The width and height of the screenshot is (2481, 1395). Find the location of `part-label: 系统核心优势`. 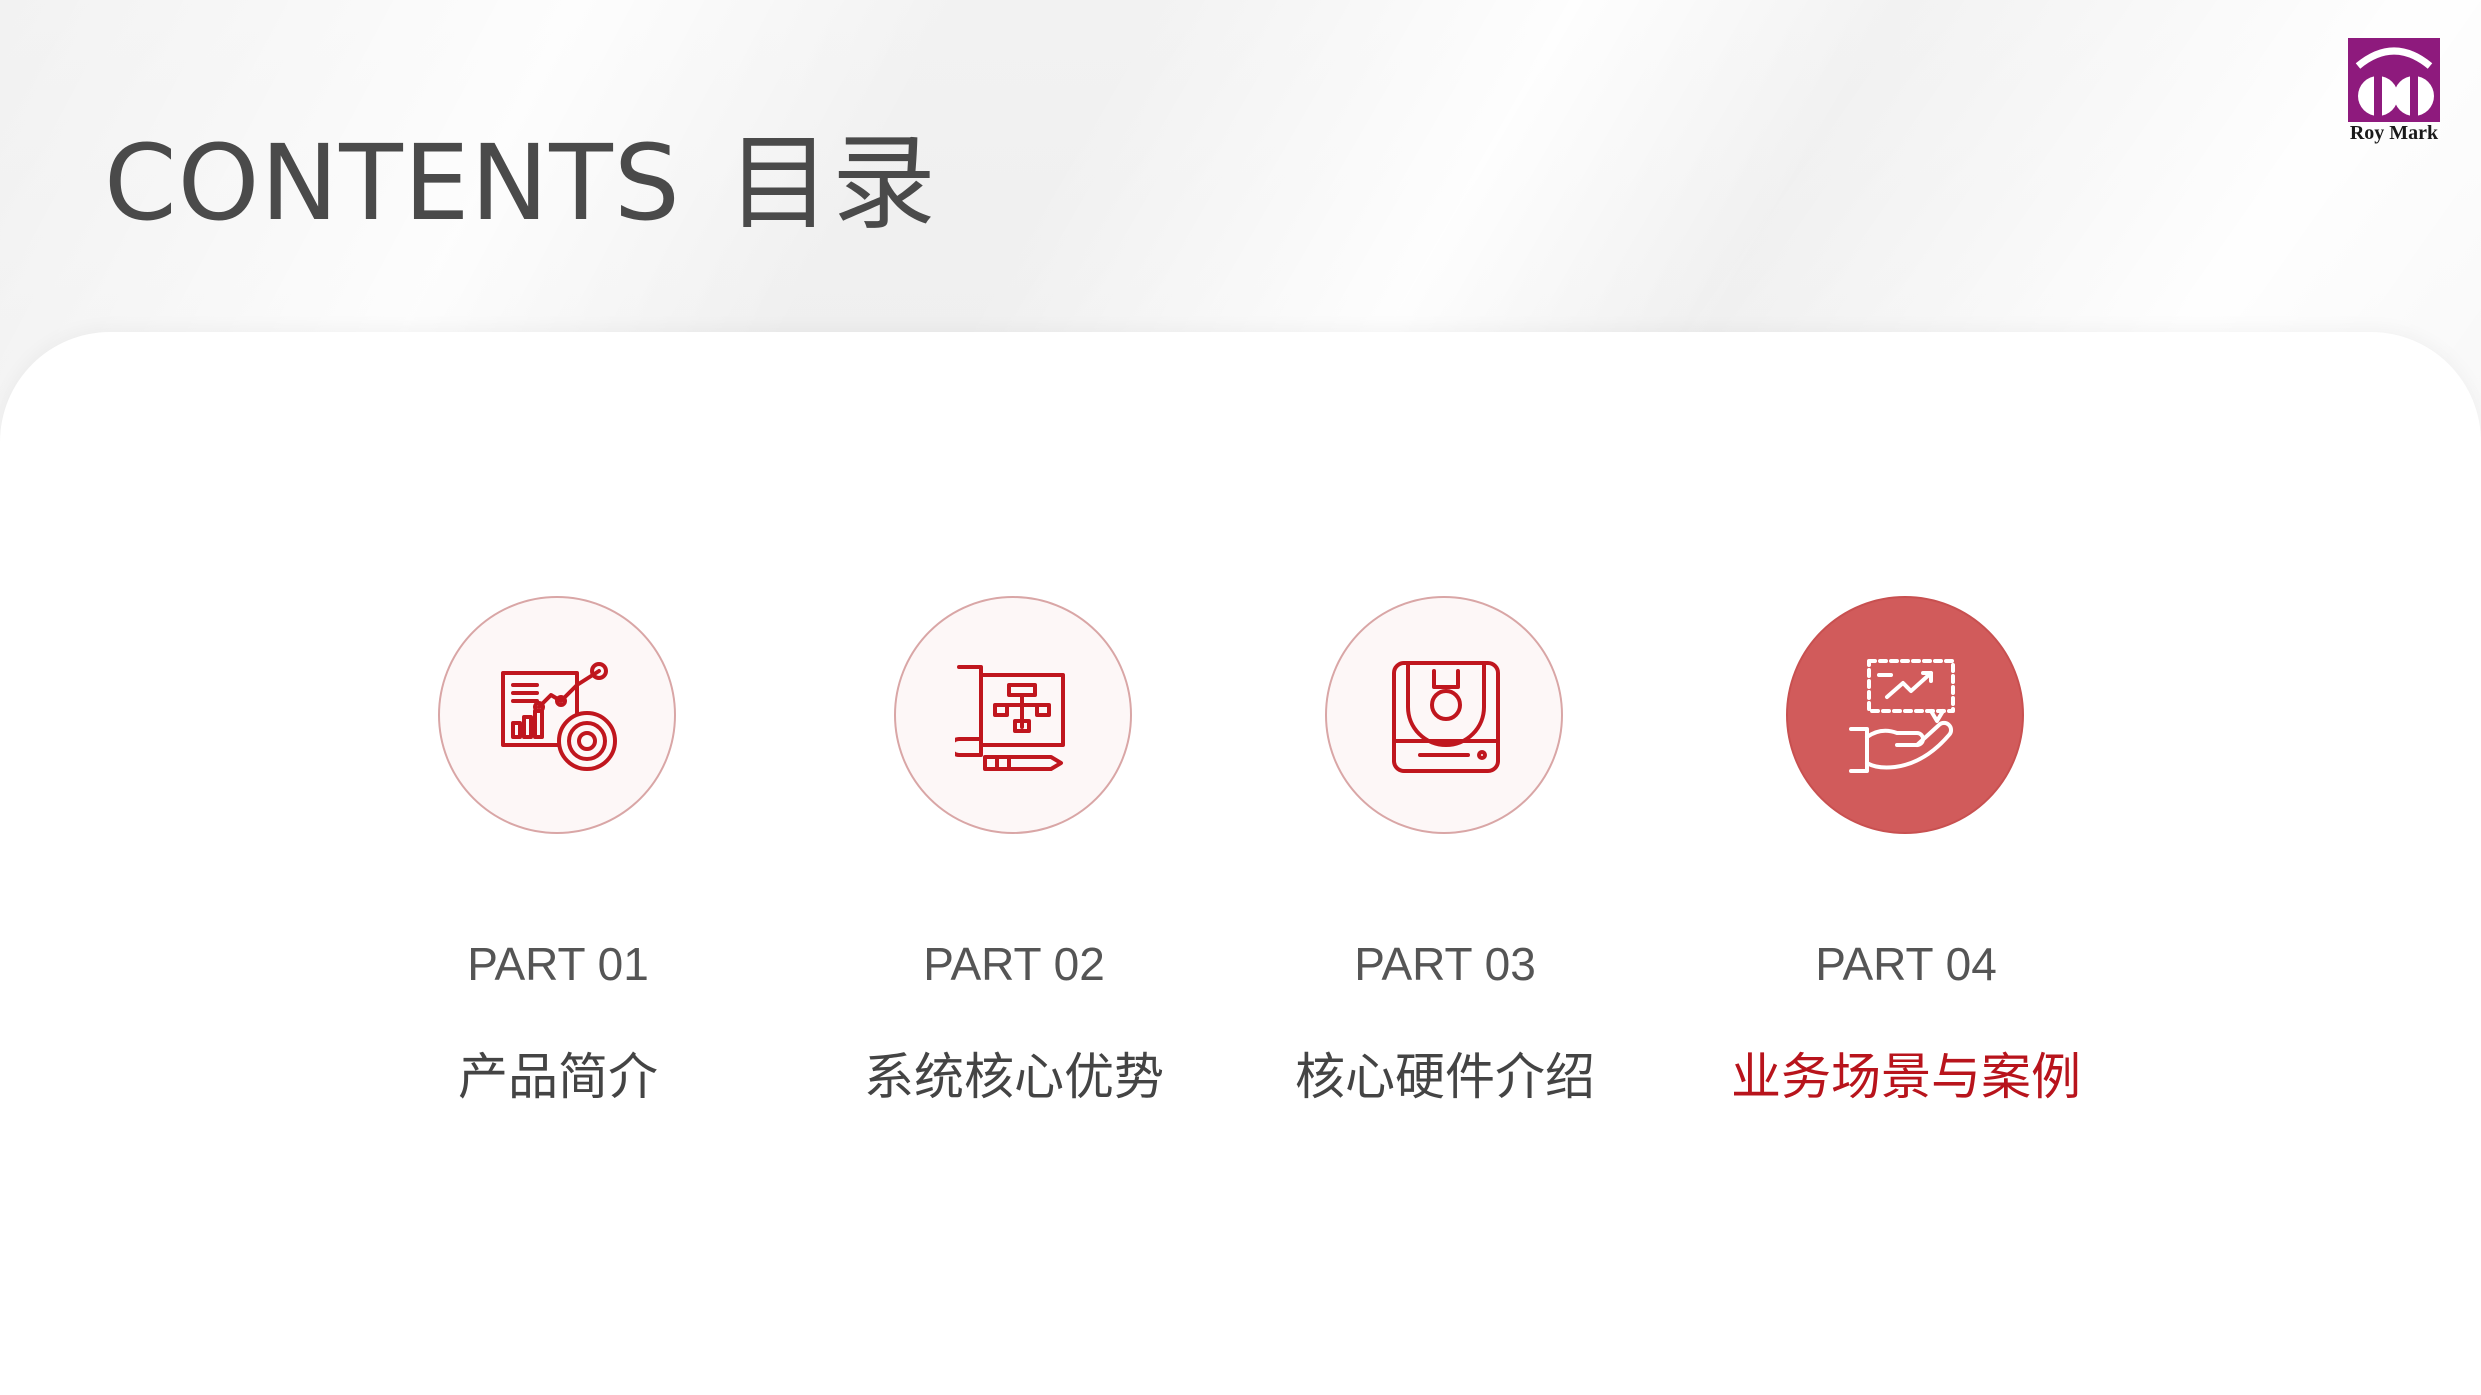

part-label: 系统核心优势 is located at coordinates (1014, 1077).